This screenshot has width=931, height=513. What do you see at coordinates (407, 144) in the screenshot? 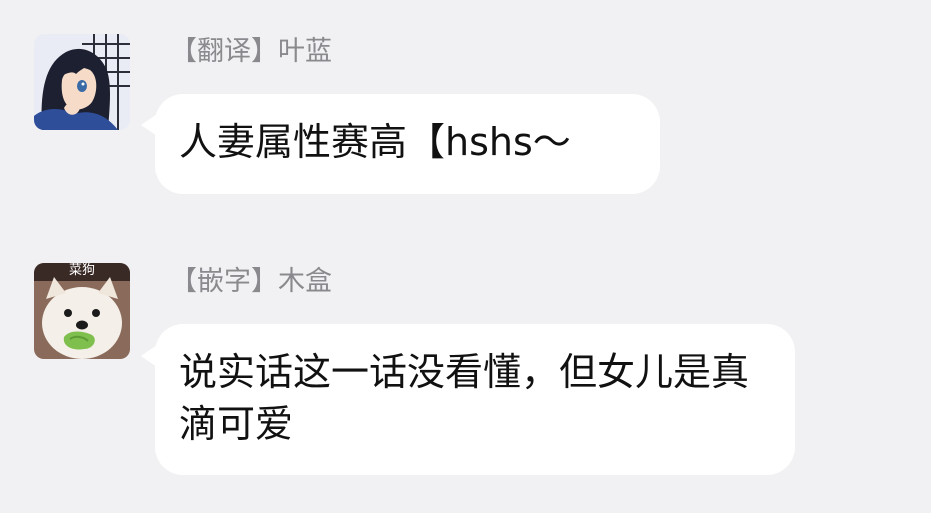
I see `message-bubble: 人妻属性赛高【hshs～` at bounding box center [407, 144].